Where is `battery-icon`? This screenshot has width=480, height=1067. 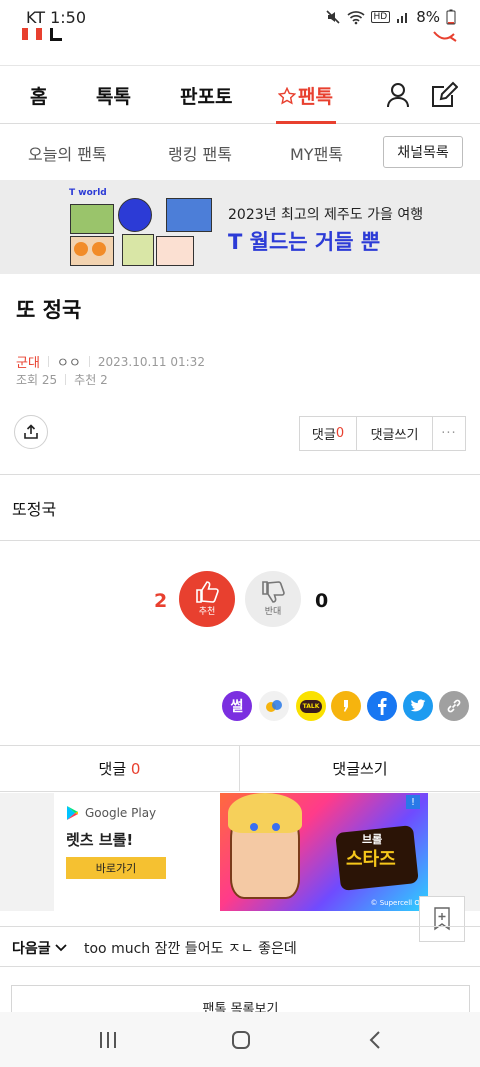 battery-icon is located at coordinates (451, 17).